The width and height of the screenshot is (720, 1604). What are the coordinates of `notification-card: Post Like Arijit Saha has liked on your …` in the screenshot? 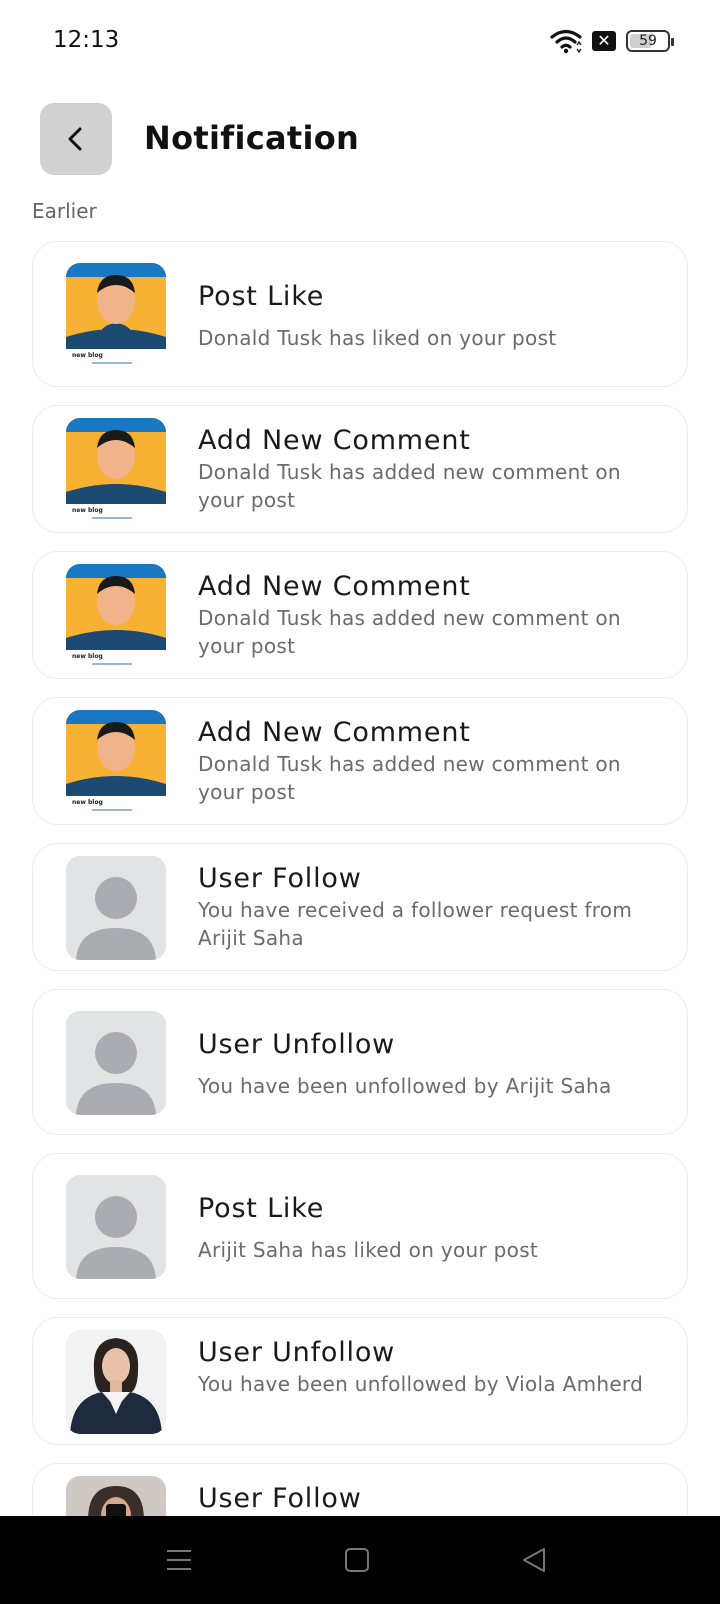 It's located at (360, 1226).